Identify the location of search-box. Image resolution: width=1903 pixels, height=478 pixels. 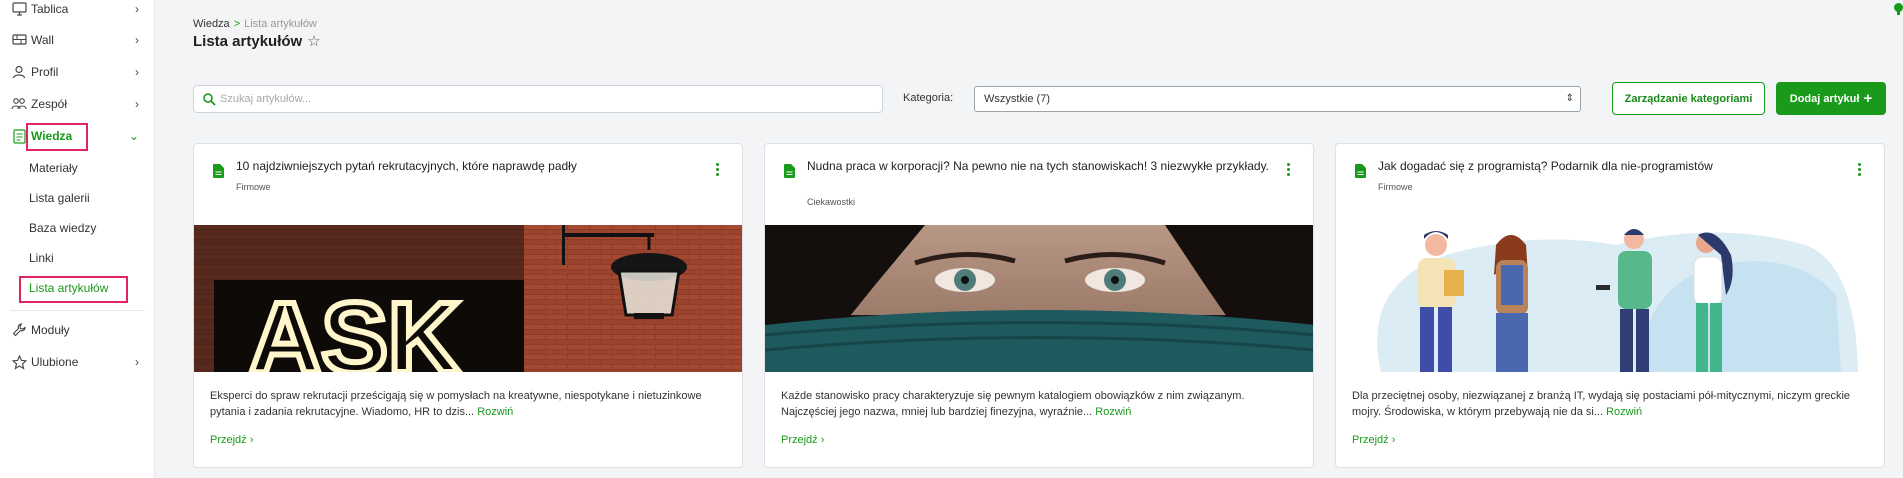
(538, 99).